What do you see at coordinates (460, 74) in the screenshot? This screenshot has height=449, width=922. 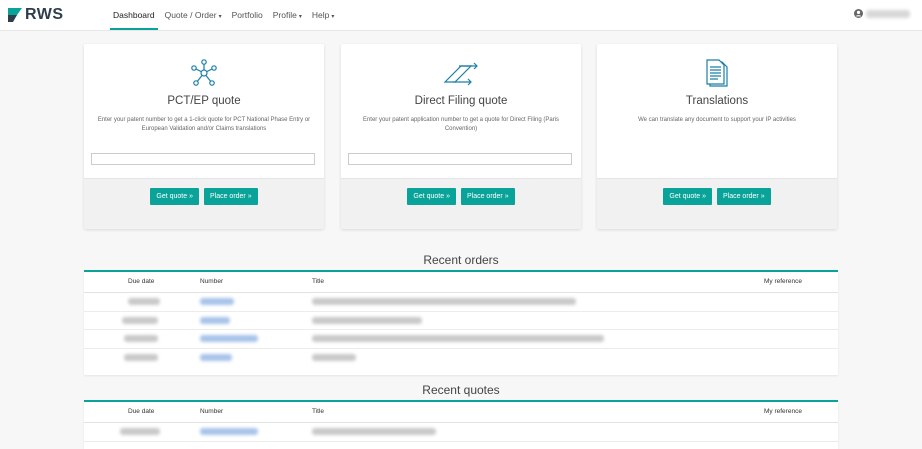 I see `direct-filing-arrows-icon` at bounding box center [460, 74].